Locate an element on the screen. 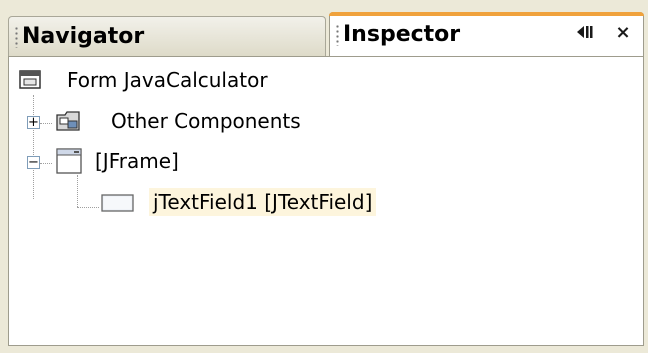 This screenshot has height=353, width=648. tree-node-form: Form JavaCalculator is located at coordinates (143, 80).